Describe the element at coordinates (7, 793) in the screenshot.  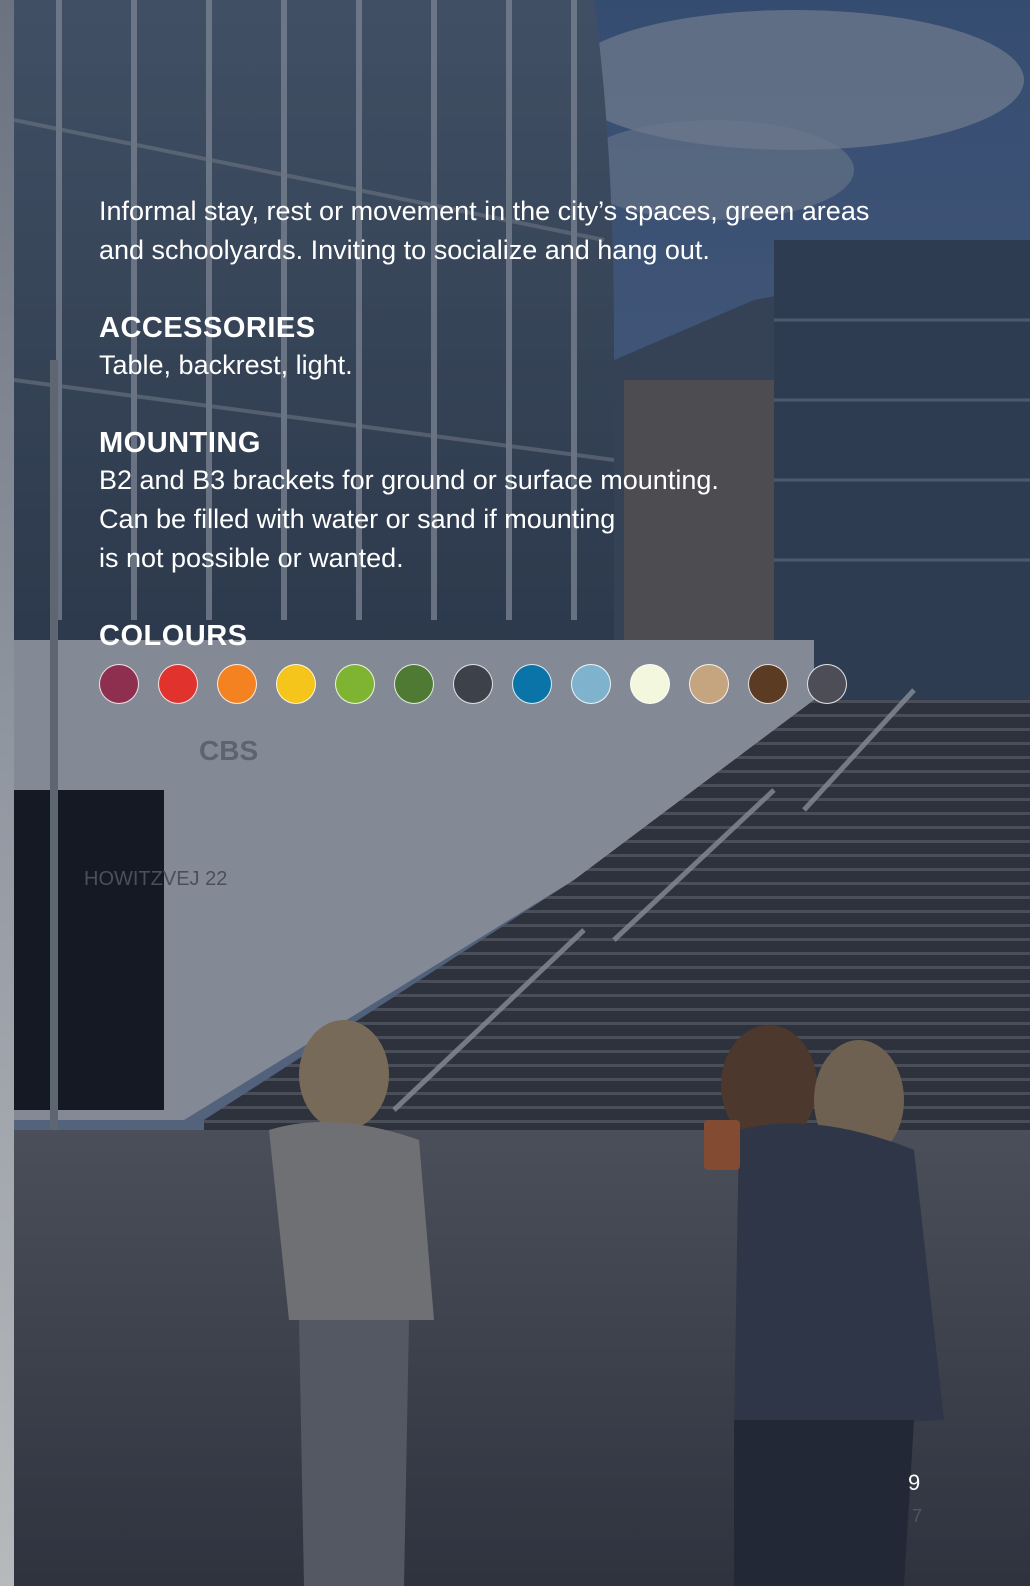
I see `page-edge-strip` at that location.